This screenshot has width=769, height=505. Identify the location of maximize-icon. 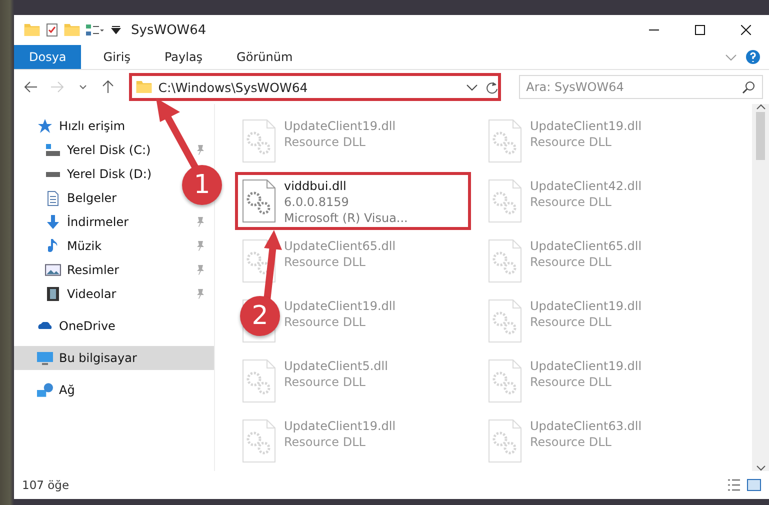
(700, 30).